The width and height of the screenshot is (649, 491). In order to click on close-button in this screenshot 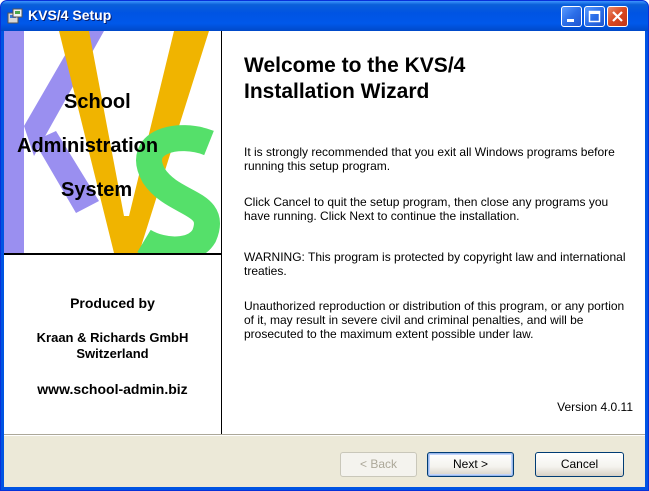, I will do `click(617, 16)`.